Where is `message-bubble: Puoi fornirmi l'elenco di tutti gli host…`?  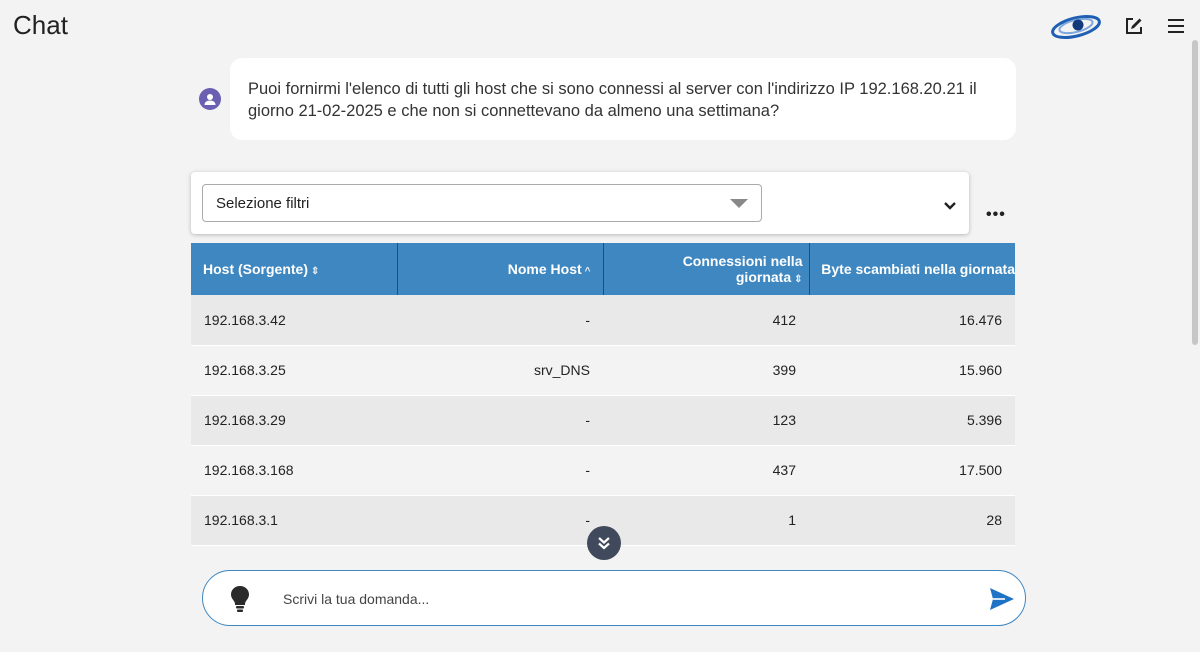
message-bubble: Puoi fornirmi l'elenco di tutti gli host… is located at coordinates (623, 99).